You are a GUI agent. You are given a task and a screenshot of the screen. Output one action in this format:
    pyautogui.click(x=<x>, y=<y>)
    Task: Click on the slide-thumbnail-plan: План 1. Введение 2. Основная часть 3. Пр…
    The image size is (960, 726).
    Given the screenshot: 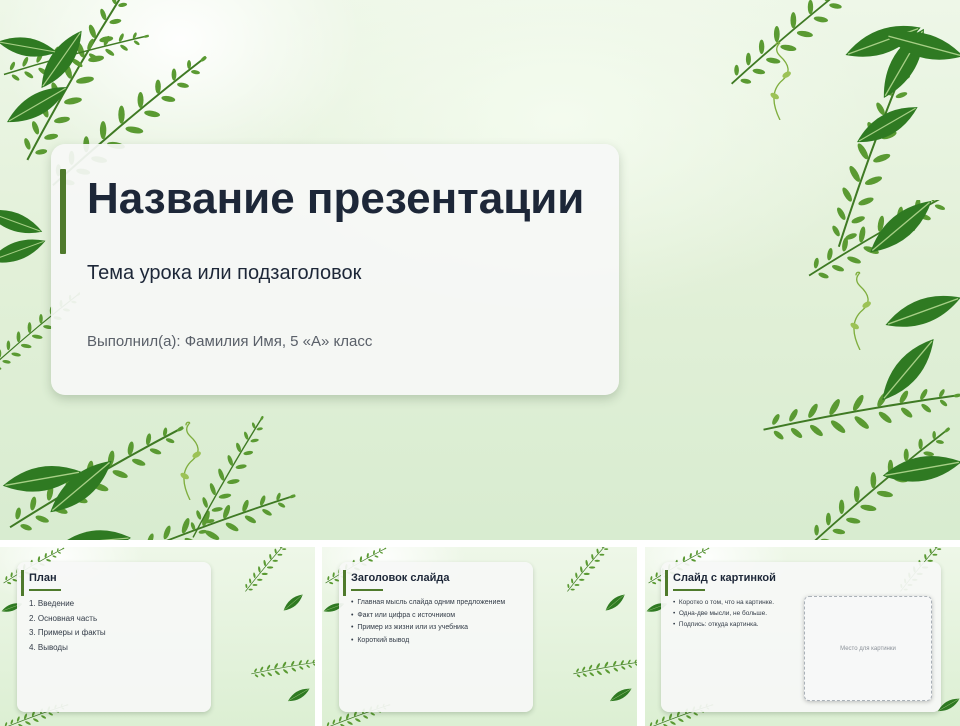 What is the action you would take?
    pyautogui.click(x=157, y=636)
    